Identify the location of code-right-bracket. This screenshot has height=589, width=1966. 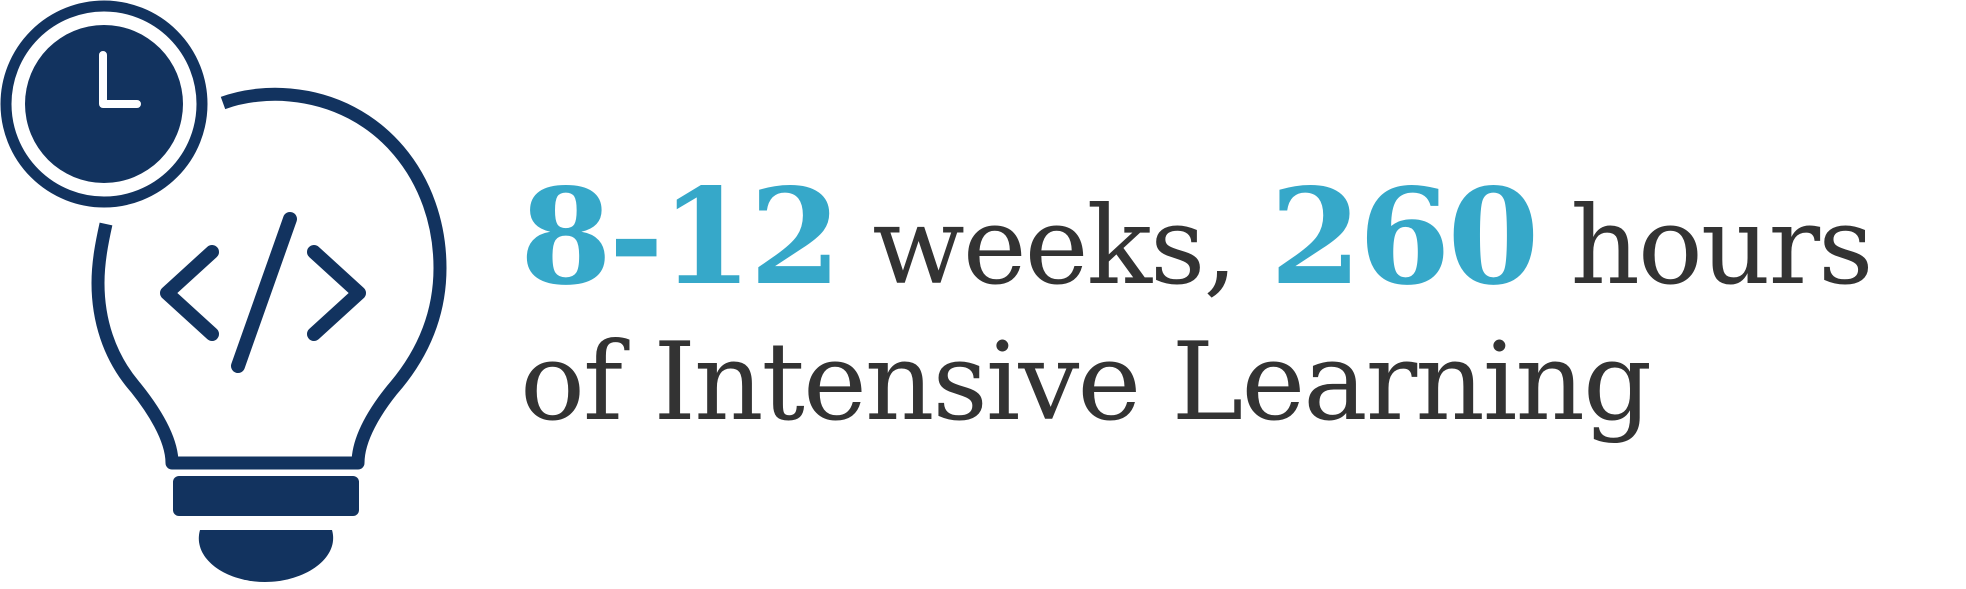
(336, 293).